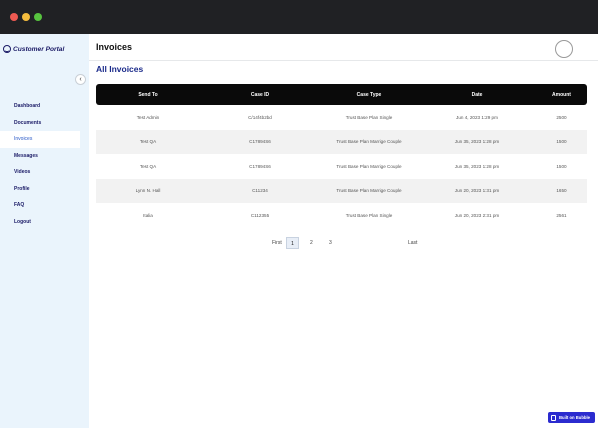 This screenshot has height=428, width=598. What do you see at coordinates (44, 172) in the screenshot?
I see `sidebar-item-videos: Videos` at bounding box center [44, 172].